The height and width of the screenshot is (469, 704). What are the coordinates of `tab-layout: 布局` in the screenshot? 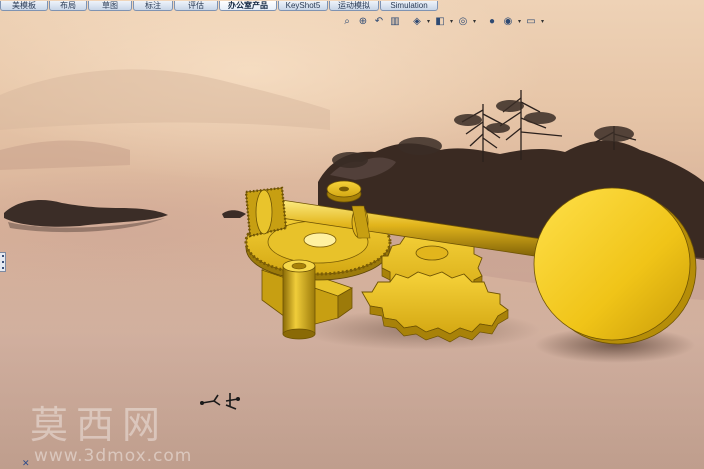 It's located at (68, 6).